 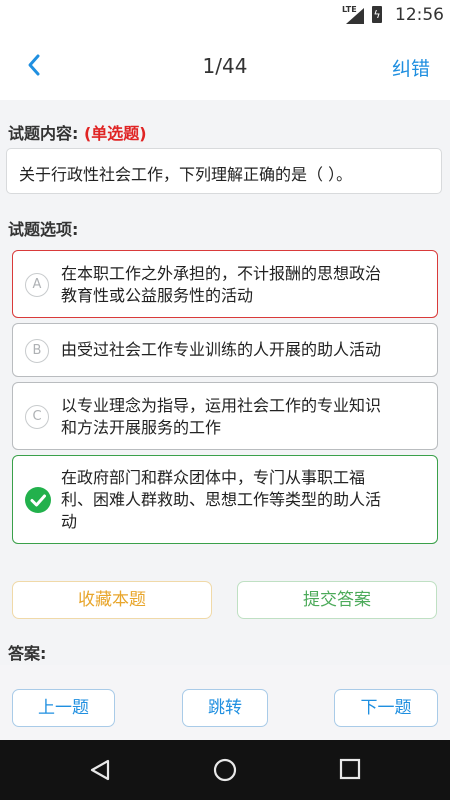 I want to click on option-letter-b: B, so click(x=37, y=351).